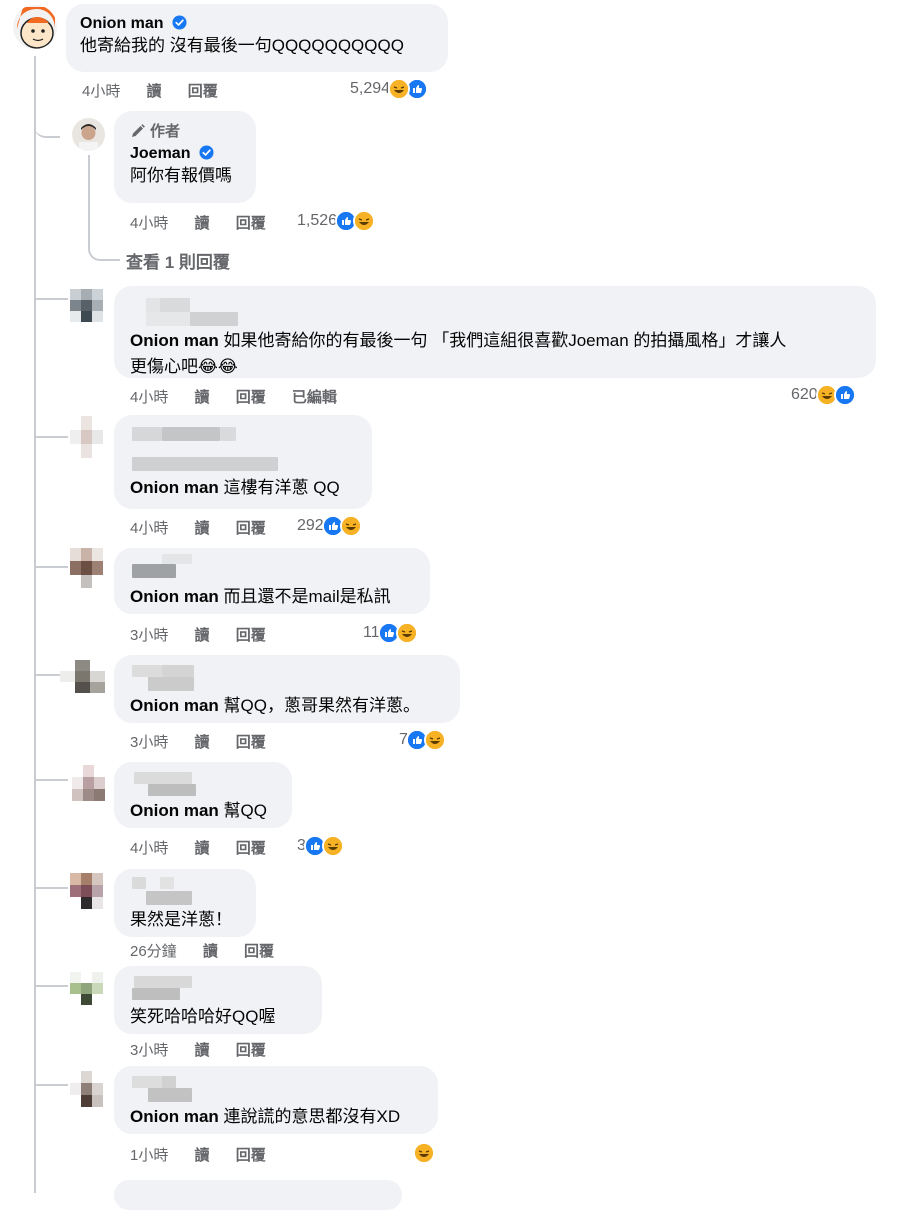 The width and height of the screenshot is (917, 1210). Describe the element at coordinates (178, 260) in the screenshot. I see `view-more-replies-link: 查看 1 則回覆` at that location.